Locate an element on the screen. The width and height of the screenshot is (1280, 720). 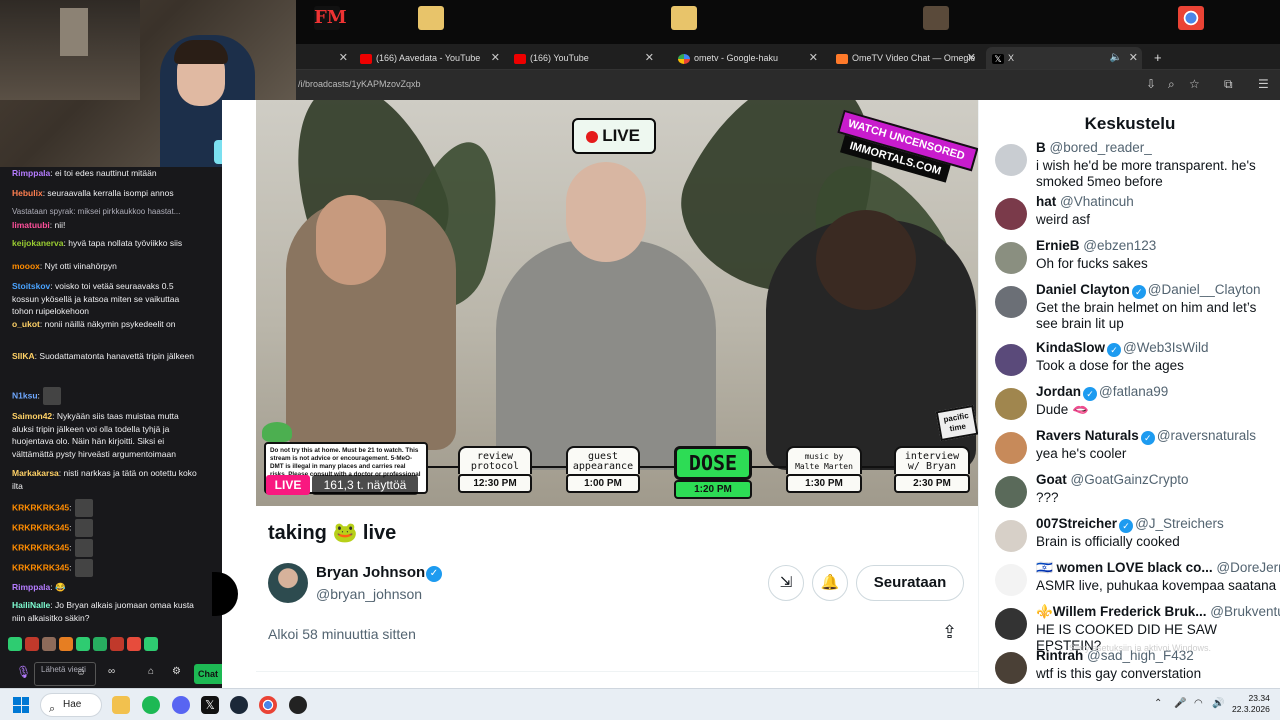
chat-send-button: Chat is located at coordinates (208, 674).